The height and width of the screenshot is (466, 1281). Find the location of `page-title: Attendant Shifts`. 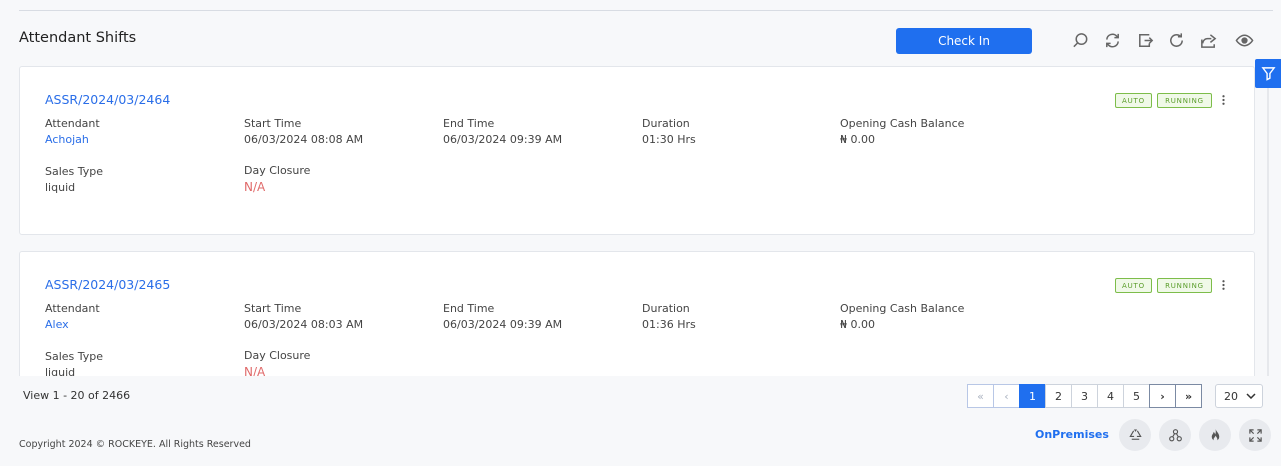

page-title: Attendant Shifts is located at coordinates (78, 38).